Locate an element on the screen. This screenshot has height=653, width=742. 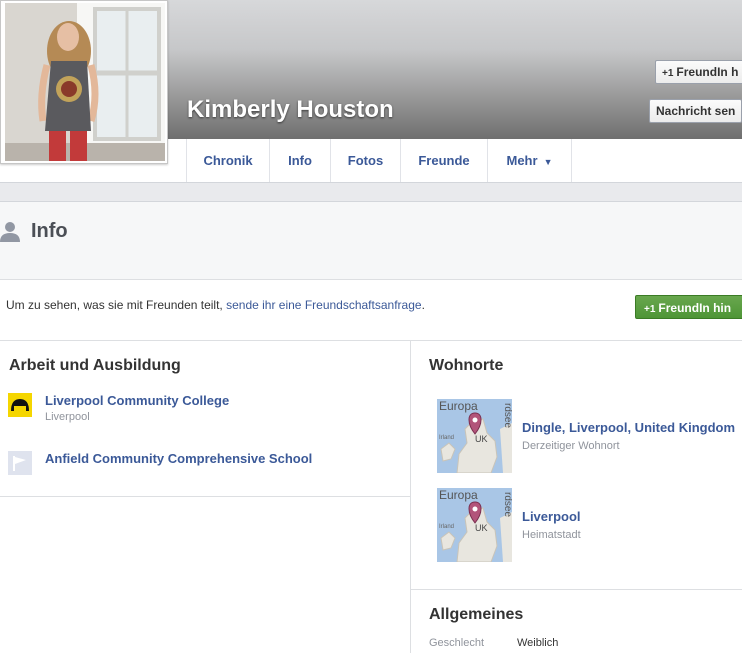
gender-label: Geschlecht is located at coordinates (457, 643).